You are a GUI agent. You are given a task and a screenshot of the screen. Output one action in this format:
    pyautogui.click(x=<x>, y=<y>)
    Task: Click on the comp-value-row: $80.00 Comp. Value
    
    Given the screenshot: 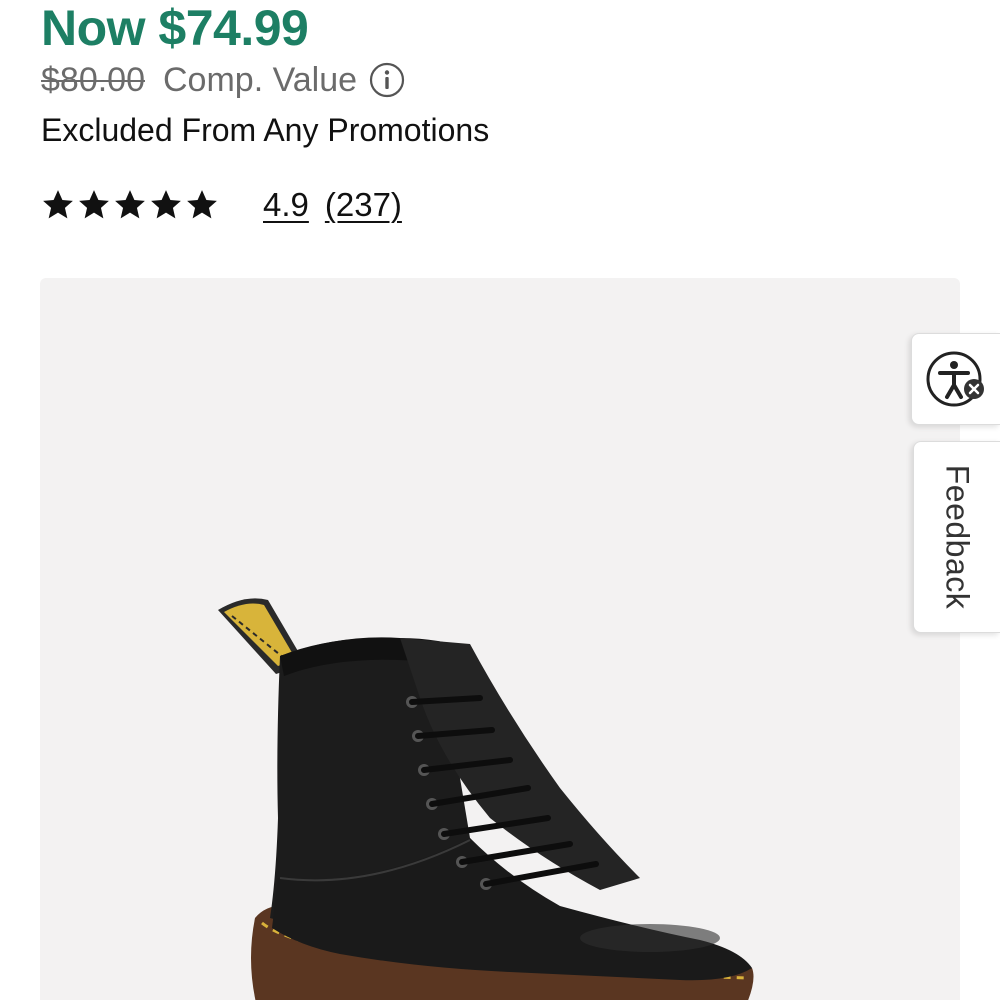 What is the action you would take?
    pyautogui.click(x=223, y=80)
    